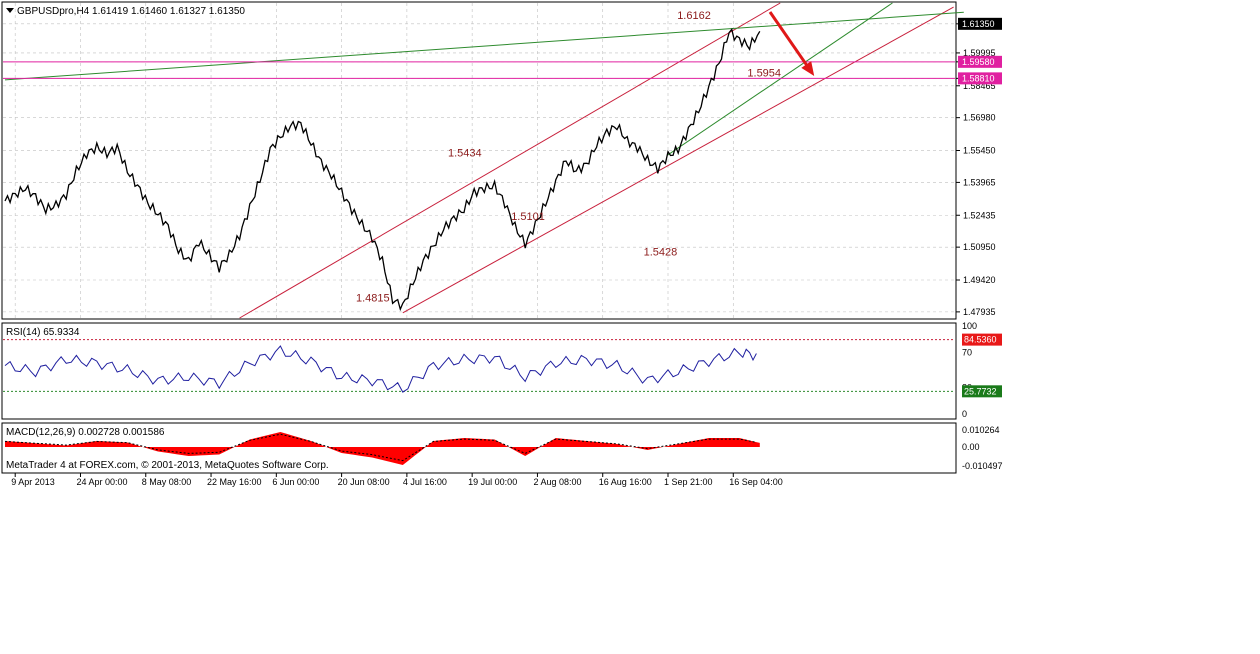  Describe the element at coordinates (694, 16) in the screenshot. I see `annotation-label: 1.6162` at that location.